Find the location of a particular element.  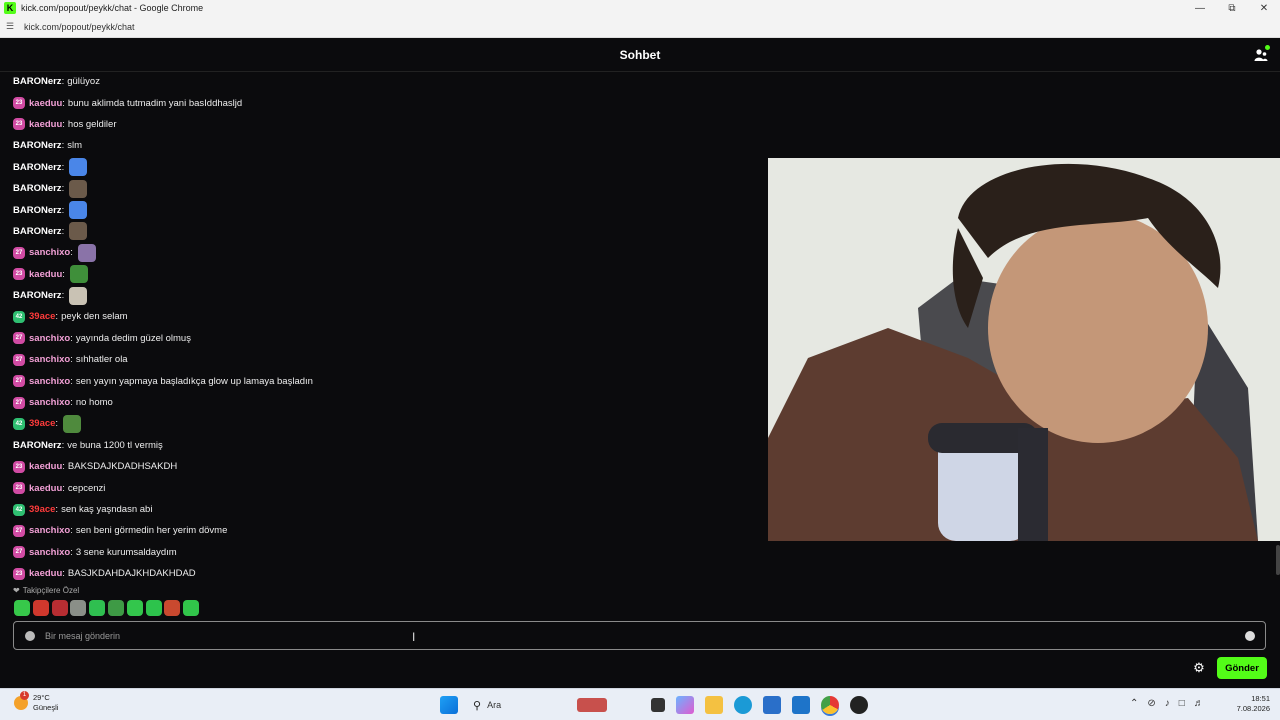

weather-widget: 1 29°C Güneşli is located at coordinates (36, 702).